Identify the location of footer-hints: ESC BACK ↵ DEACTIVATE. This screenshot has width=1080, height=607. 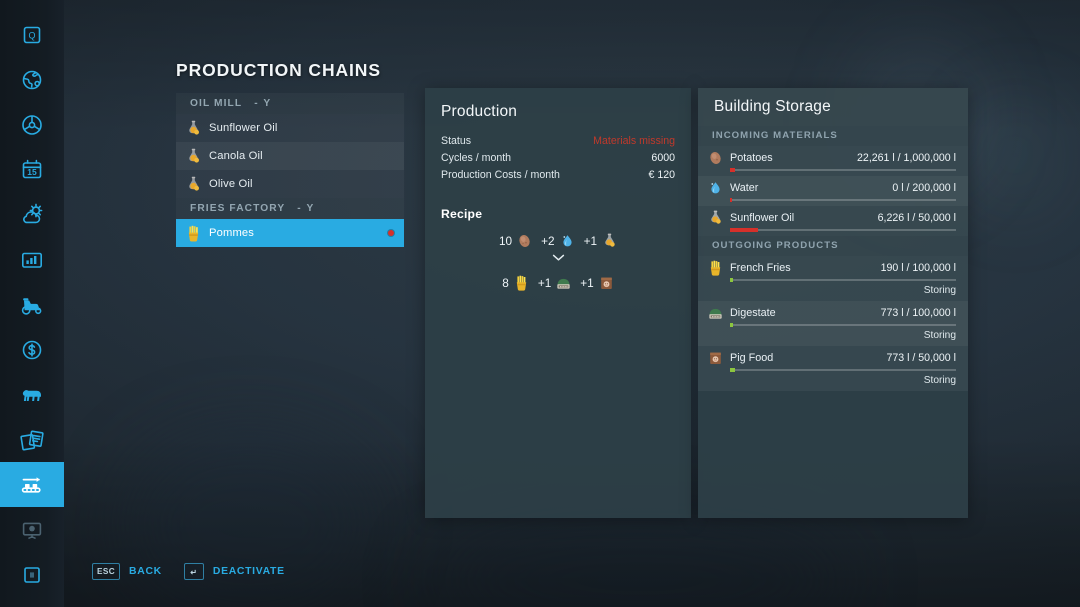
(188, 571).